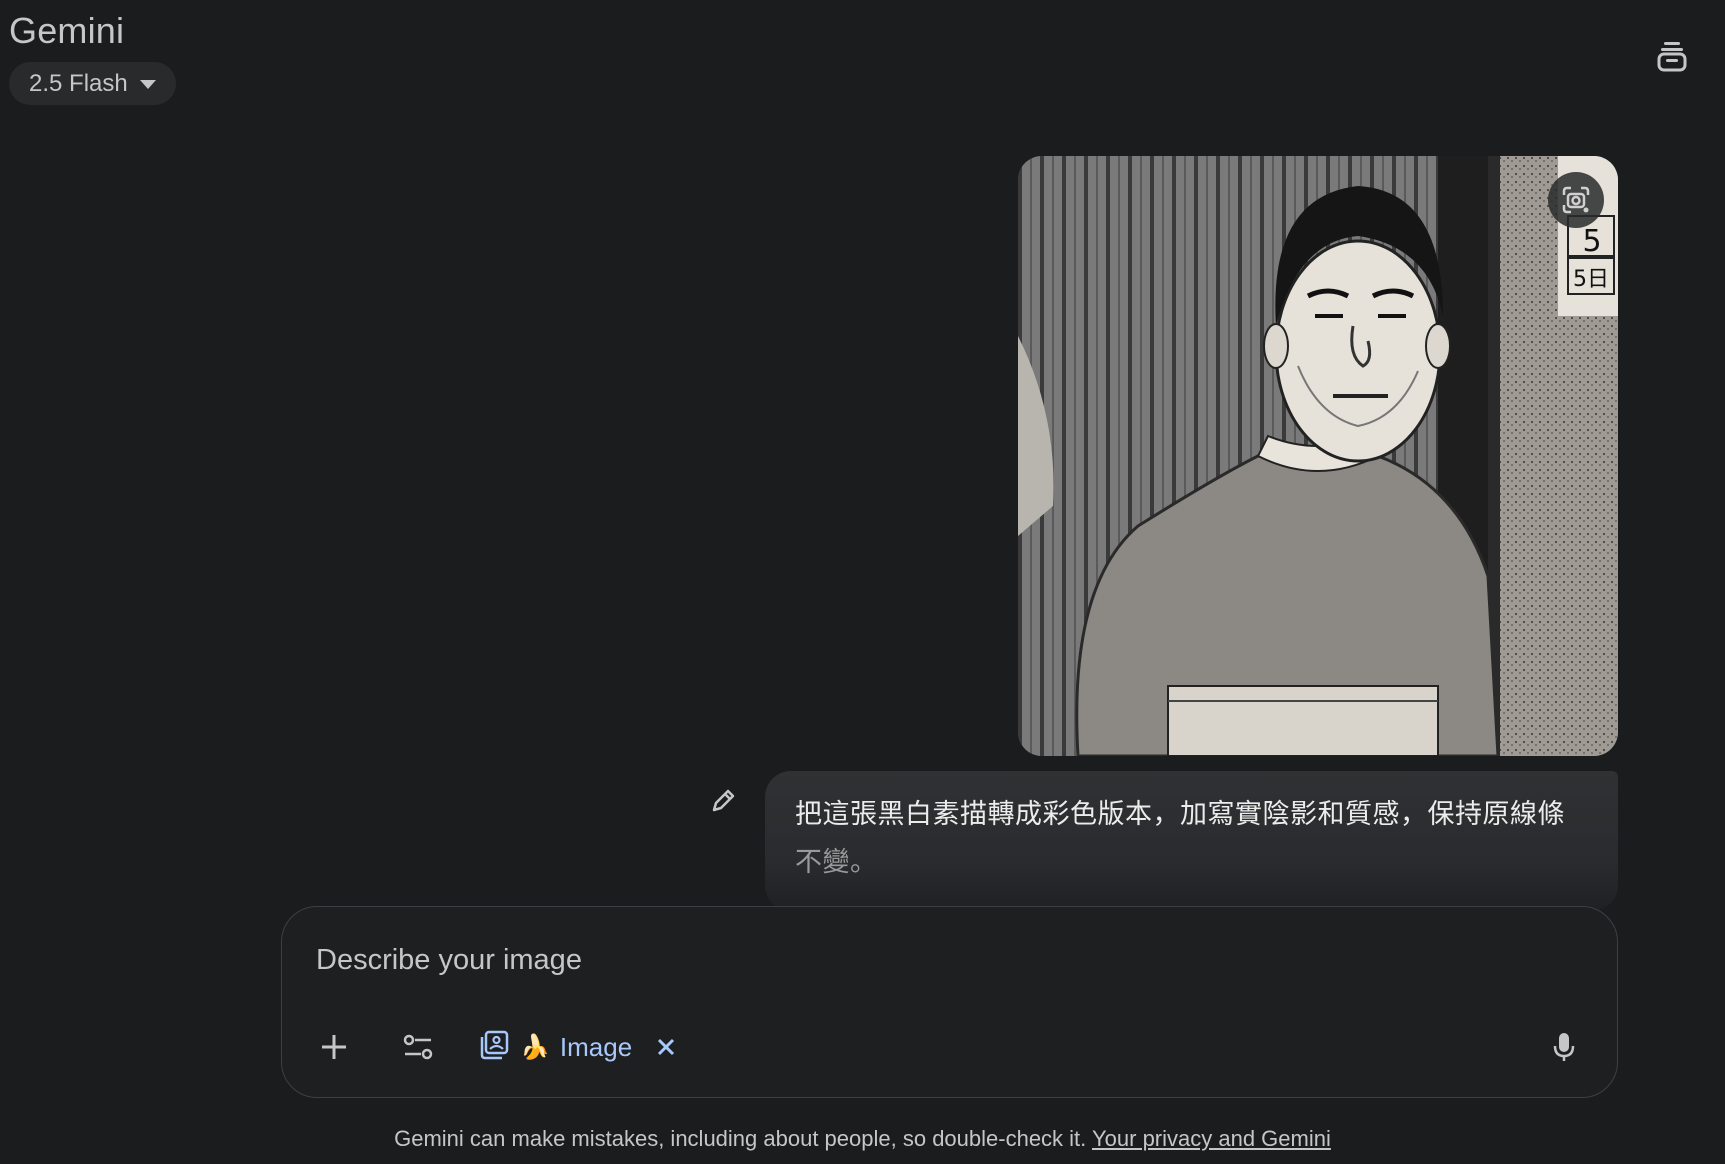 This screenshot has width=1725, height=1164. I want to click on banana-emoji: 🍌, so click(535, 1047).